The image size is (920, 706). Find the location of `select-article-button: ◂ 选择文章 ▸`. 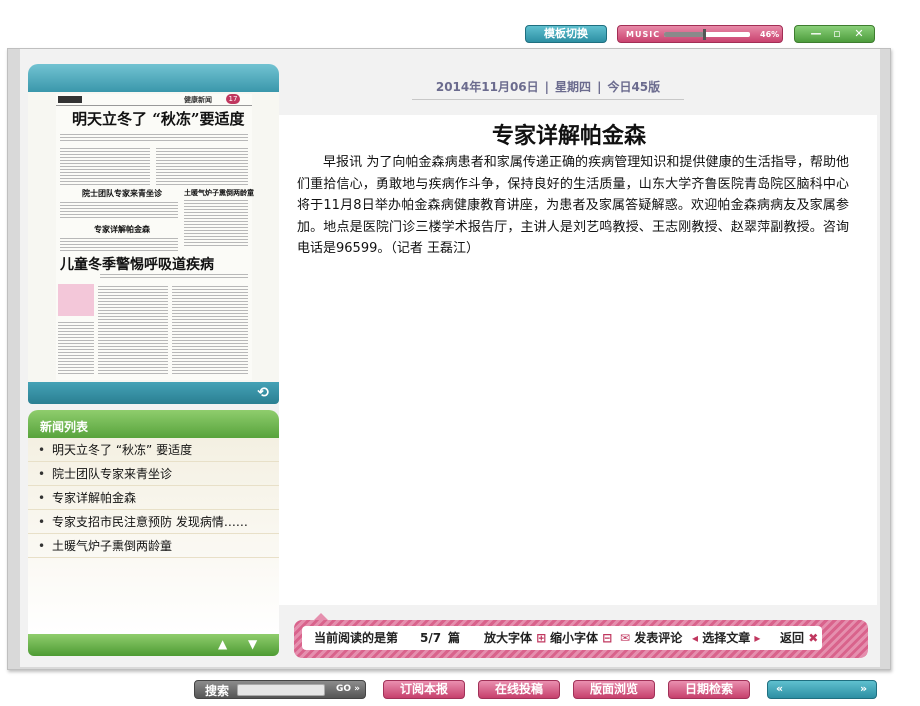

select-article-button: ◂ 选择文章 ▸ is located at coordinates (726, 638).